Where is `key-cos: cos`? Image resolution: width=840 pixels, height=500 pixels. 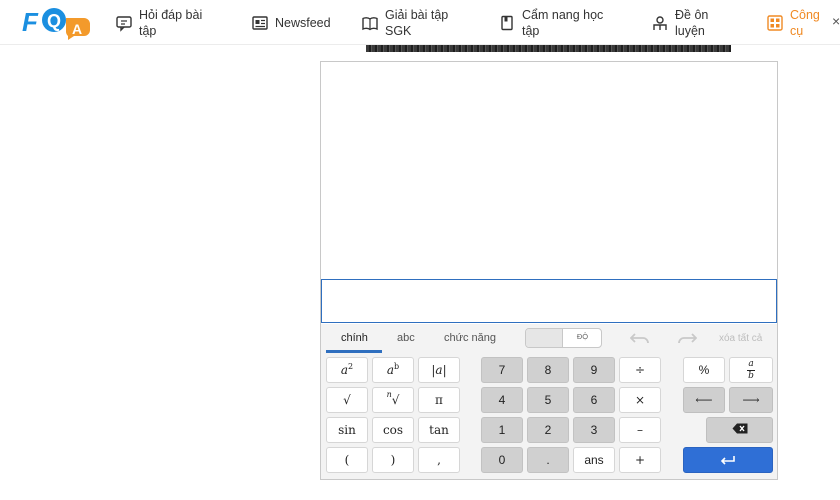
key-cos: cos is located at coordinates (393, 430).